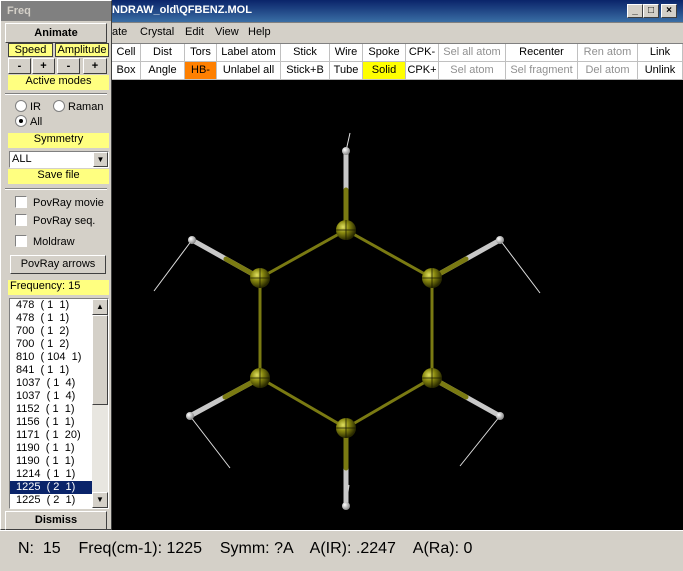 The image size is (683, 571). Describe the element at coordinates (346, 53) in the screenshot. I see `tb-wire: Wire` at that location.